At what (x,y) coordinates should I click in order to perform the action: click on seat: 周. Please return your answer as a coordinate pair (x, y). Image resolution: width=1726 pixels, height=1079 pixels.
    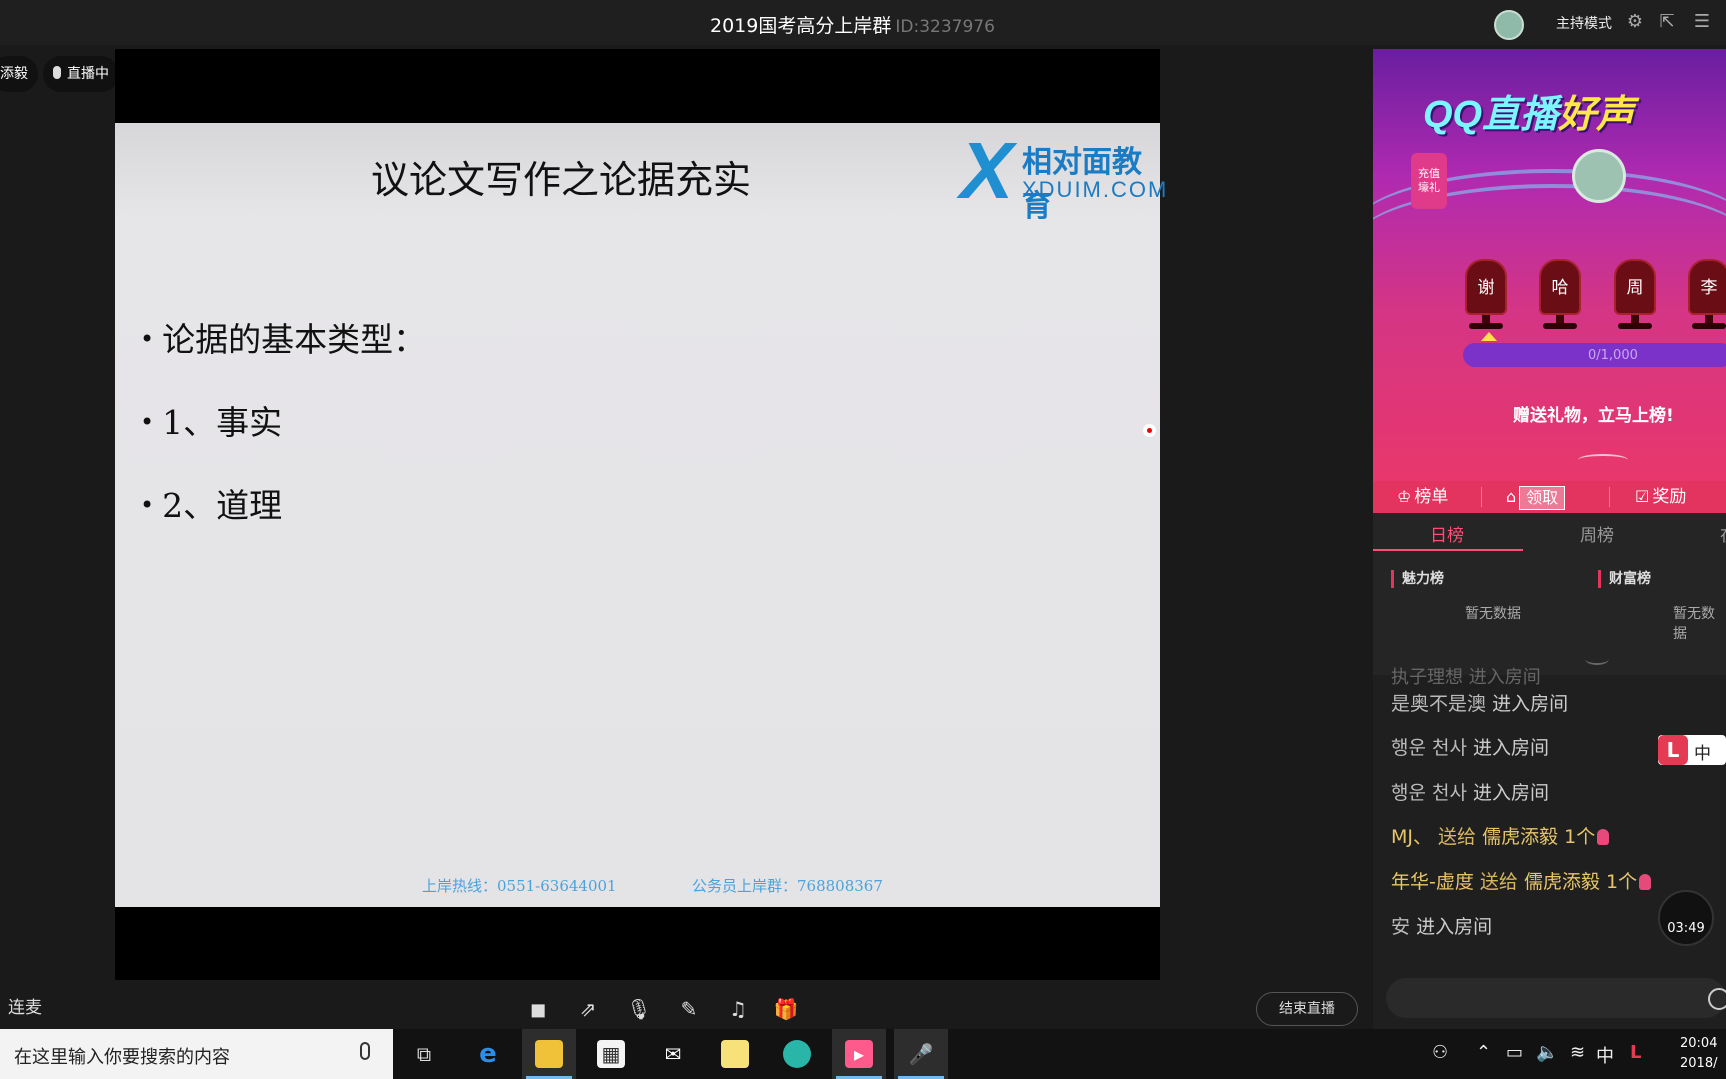
    Looking at the image, I should click on (1635, 295).